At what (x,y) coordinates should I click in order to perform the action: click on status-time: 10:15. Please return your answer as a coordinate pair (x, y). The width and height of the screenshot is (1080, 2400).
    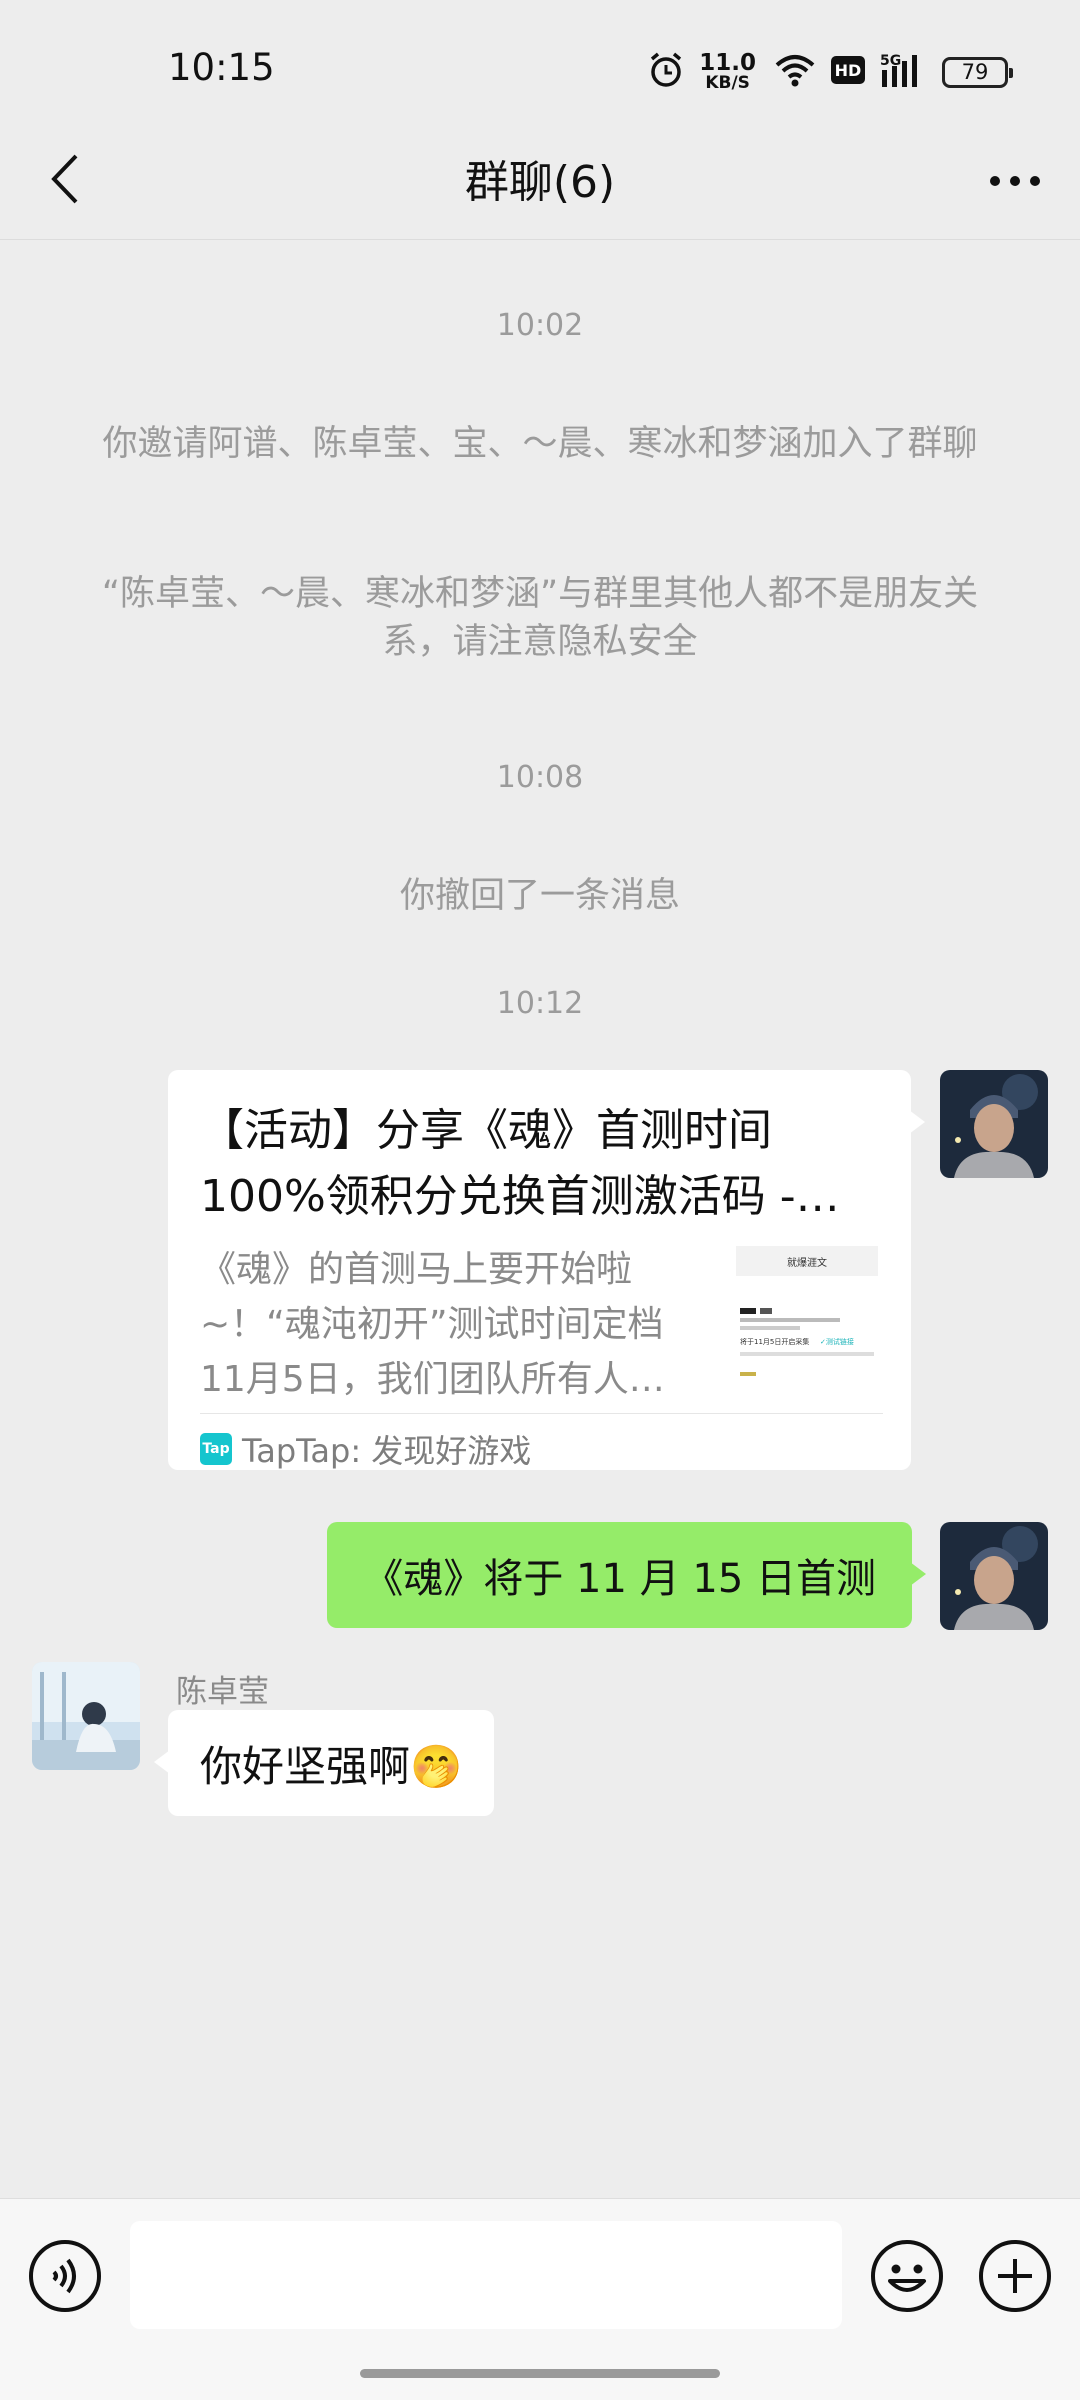
    Looking at the image, I should click on (221, 67).